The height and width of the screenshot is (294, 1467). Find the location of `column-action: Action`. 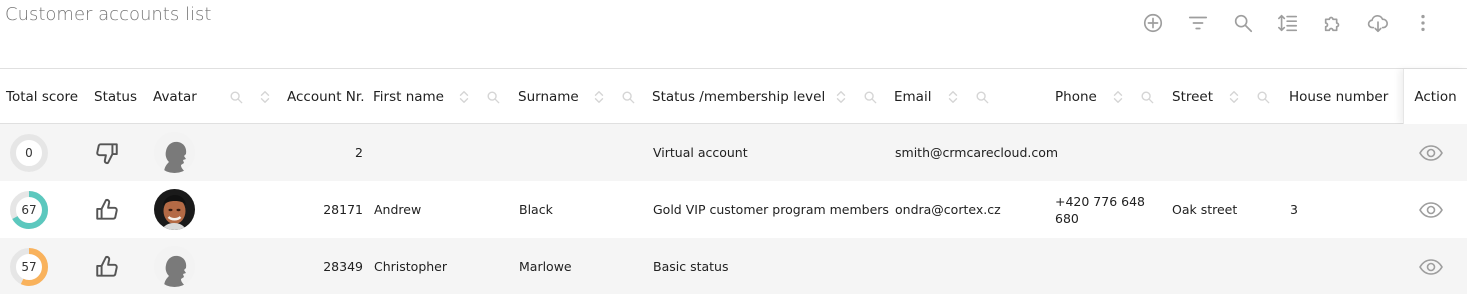

column-action: Action is located at coordinates (1435, 96).